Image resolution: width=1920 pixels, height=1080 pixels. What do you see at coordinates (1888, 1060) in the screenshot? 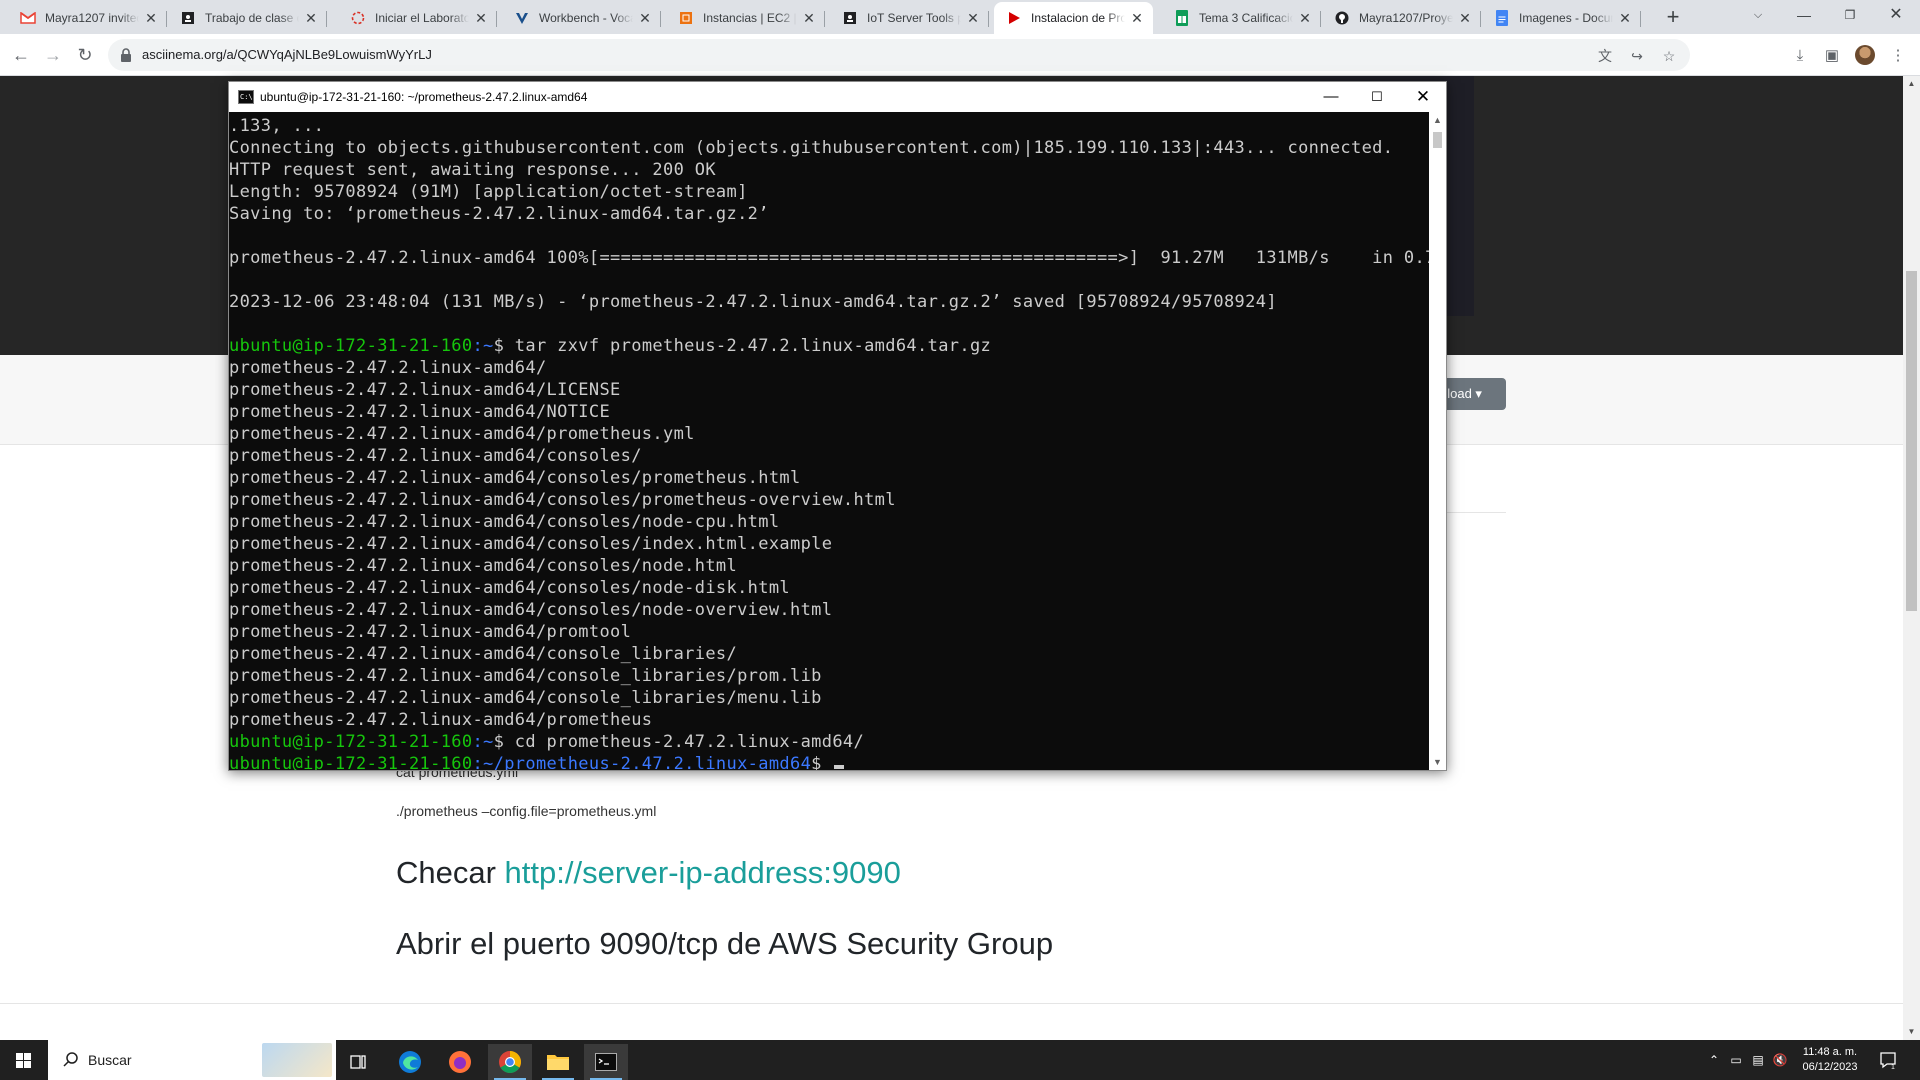
I see `notifications-icon: 1` at bounding box center [1888, 1060].